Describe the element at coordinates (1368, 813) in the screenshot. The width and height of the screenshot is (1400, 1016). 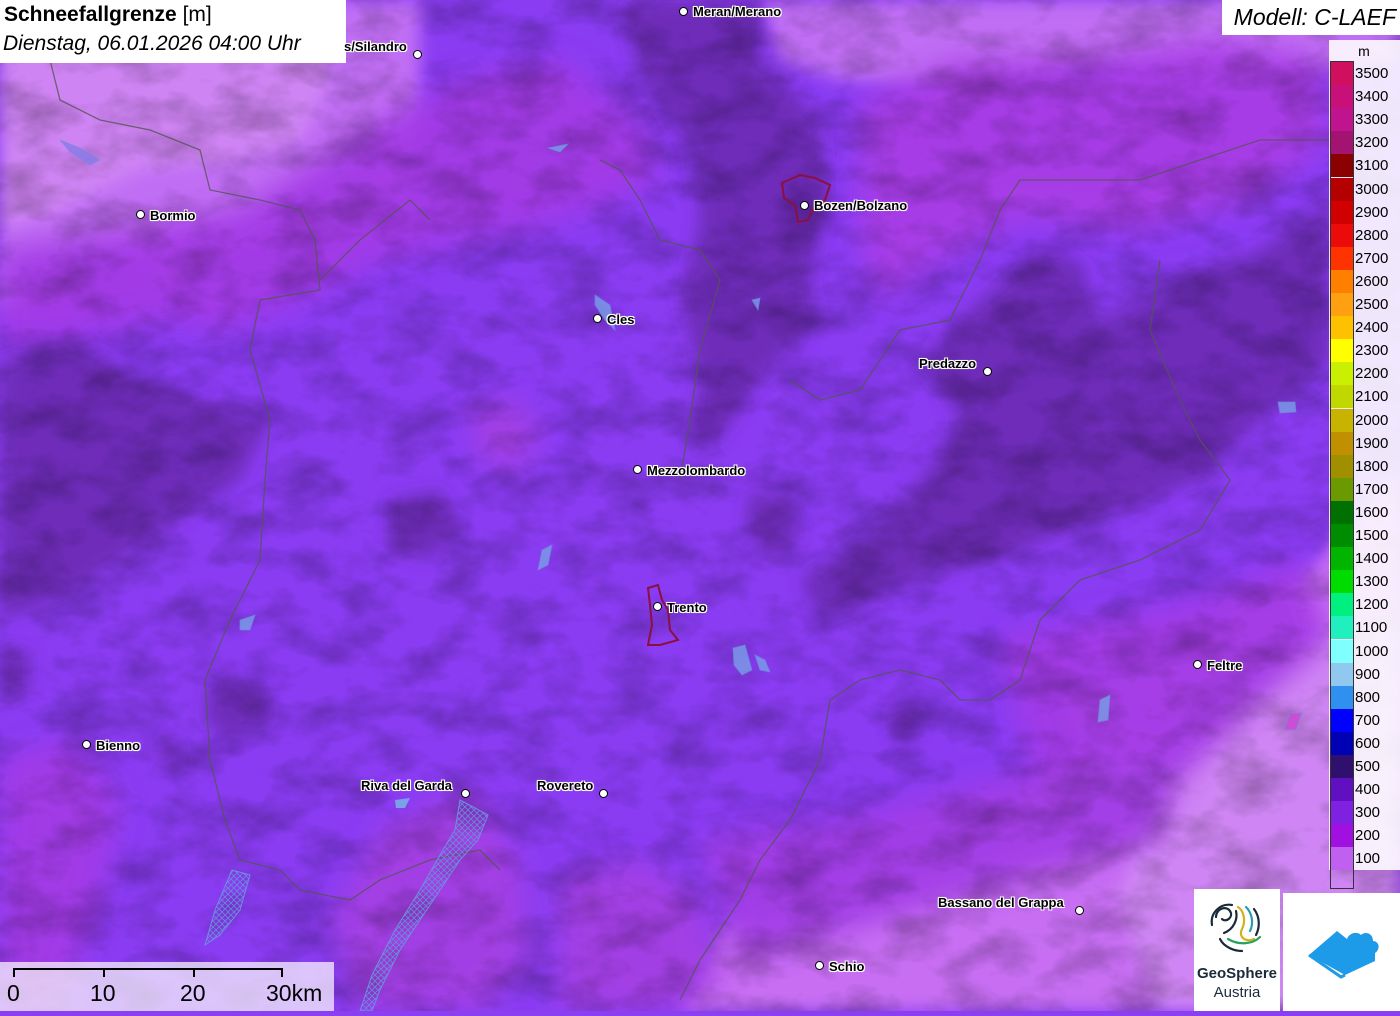
I see `legend-label: 300` at that location.